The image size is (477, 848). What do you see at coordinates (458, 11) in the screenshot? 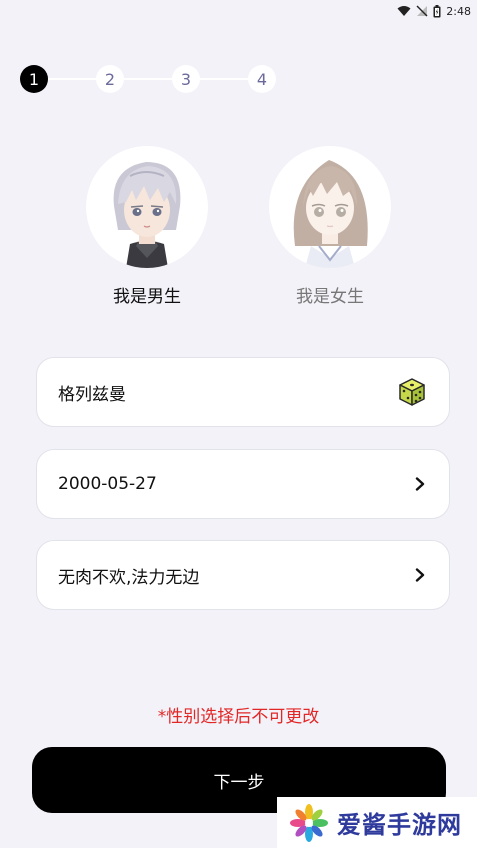
I see `status-time: 2:48` at bounding box center [458, 11].